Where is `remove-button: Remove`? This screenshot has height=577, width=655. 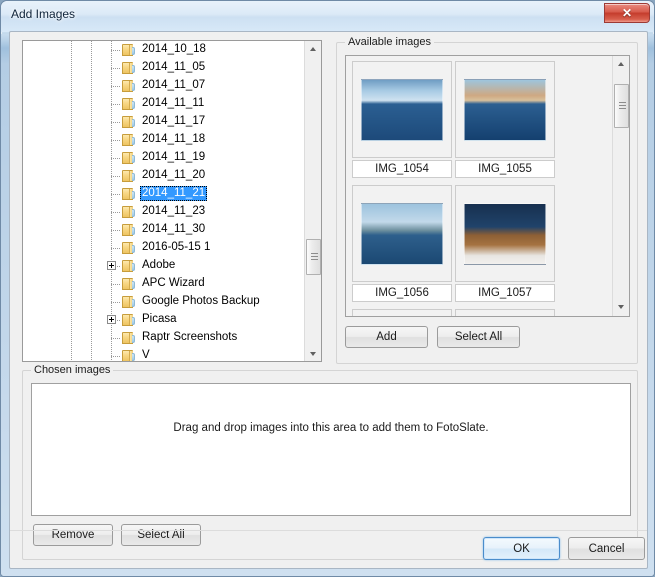 remove-button: Remove is located at coordinates (73, 535).